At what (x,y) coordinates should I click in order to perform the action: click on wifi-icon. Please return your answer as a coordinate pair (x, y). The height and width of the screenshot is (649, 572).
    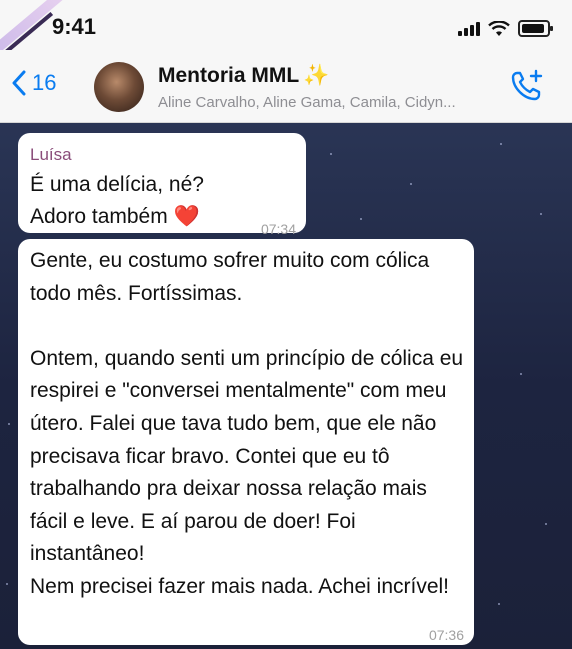
    Looking at the image, I should click on (499, 28).